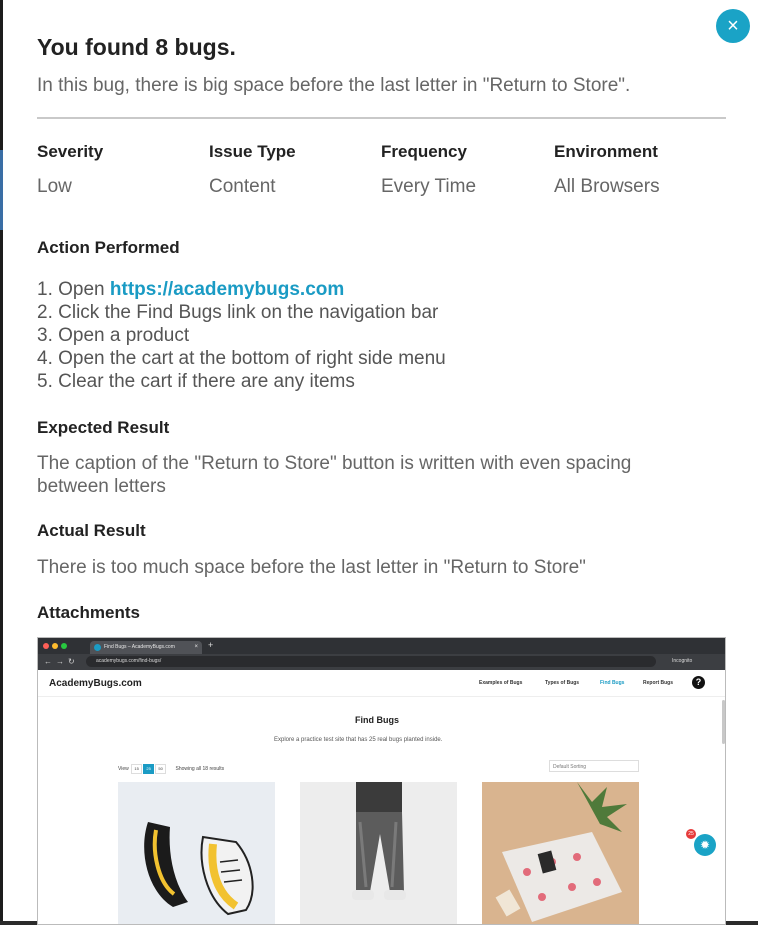  I want to click on environment-label: Environment, so click(606, 151).